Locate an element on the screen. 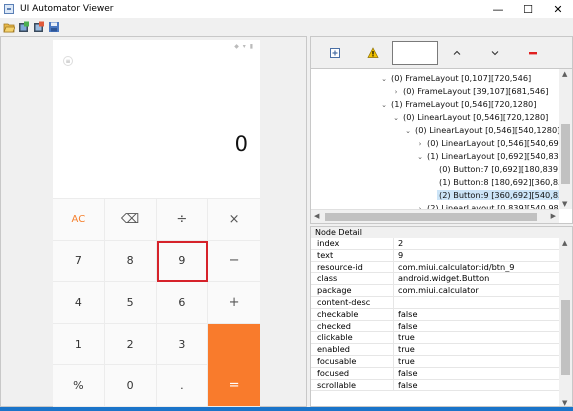  tree-node: (2) Button:9 [360,692][540,839] is located at coordinates (493, 195).